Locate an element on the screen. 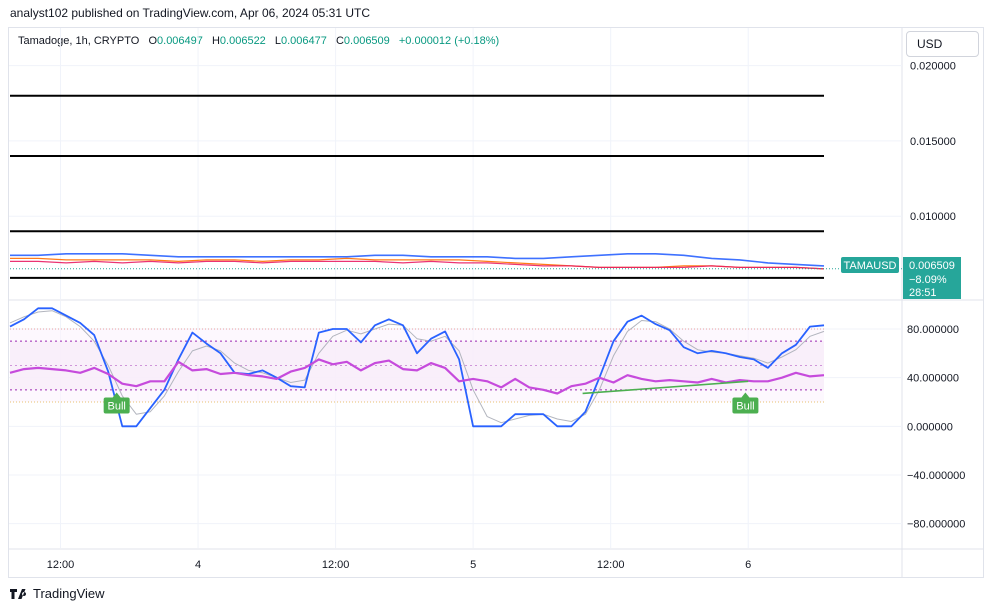 The width and height of the screenshot is (994, 613). time-tick-label: 4 is located at coordinates (198, 565).